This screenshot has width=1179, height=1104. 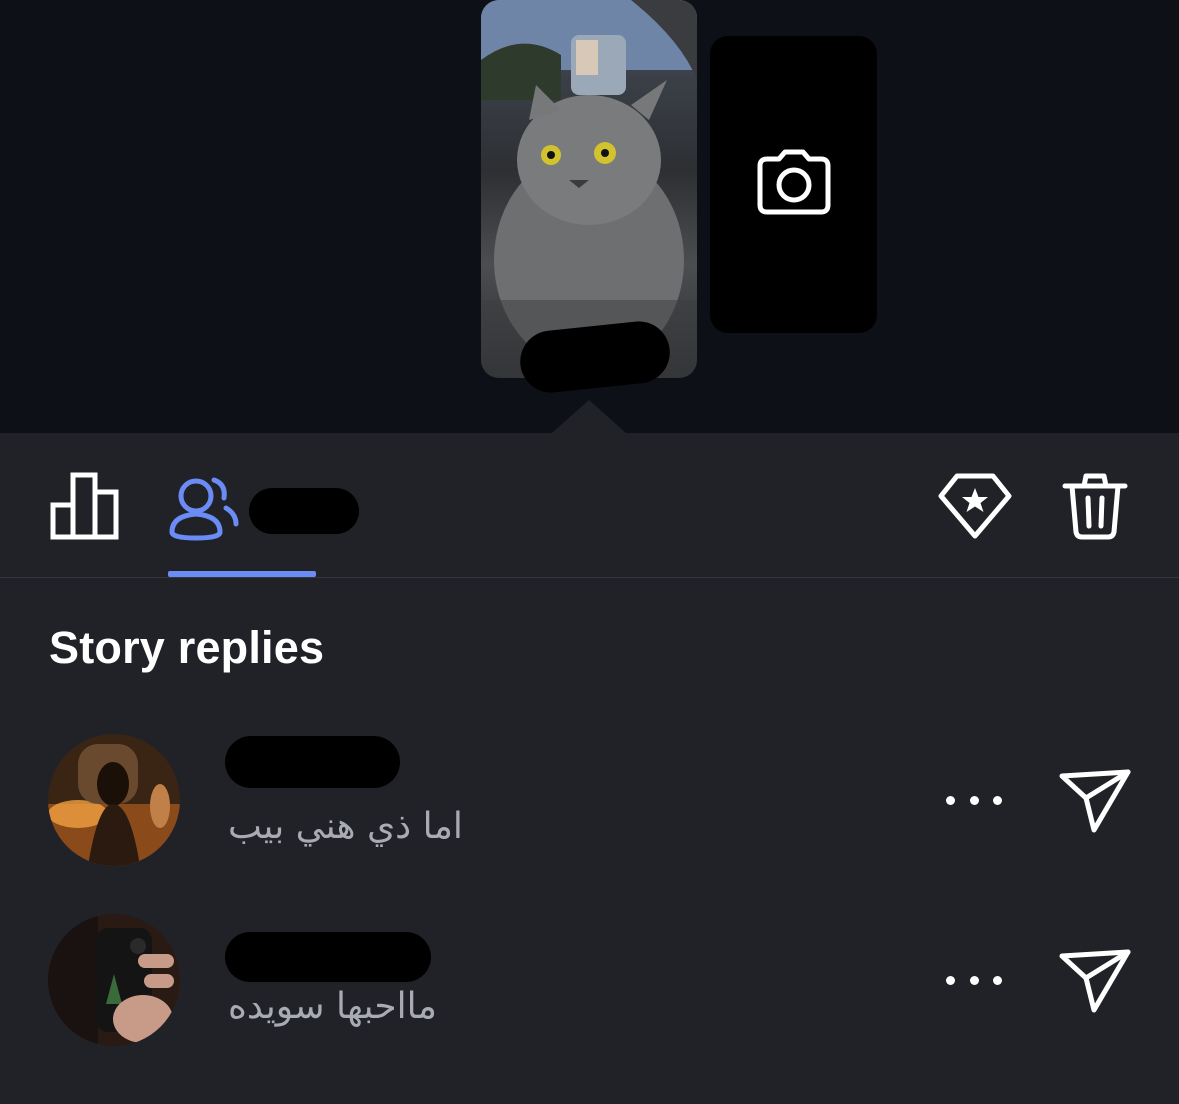 I want to click on bar-chart-icon, so click(x=85, y=506).